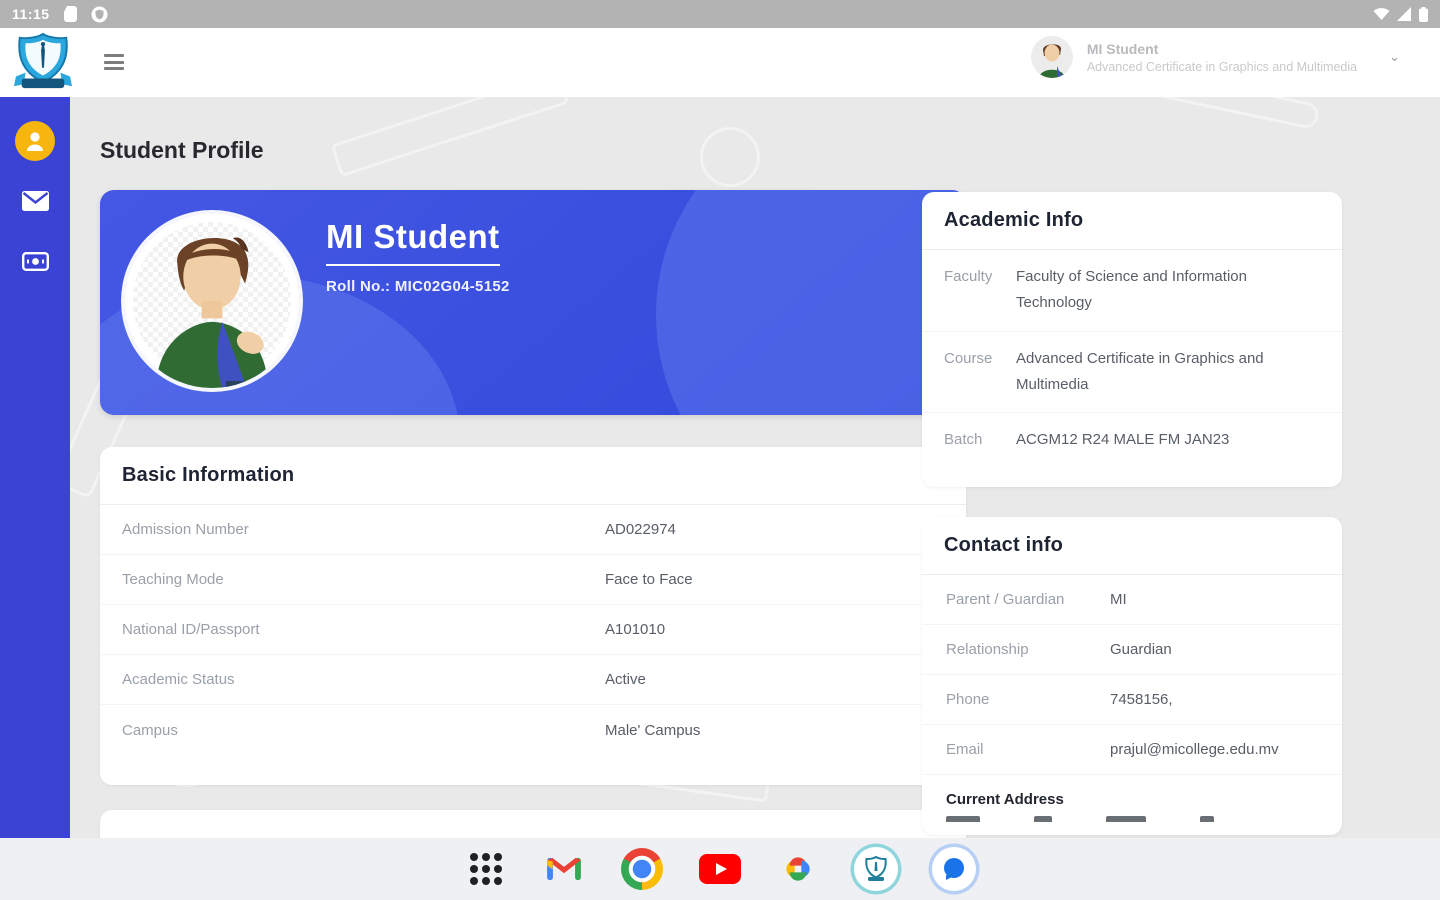  Describe the element at coordinates (114, 62) in the screenshot. I see `menu-icon` at that location.